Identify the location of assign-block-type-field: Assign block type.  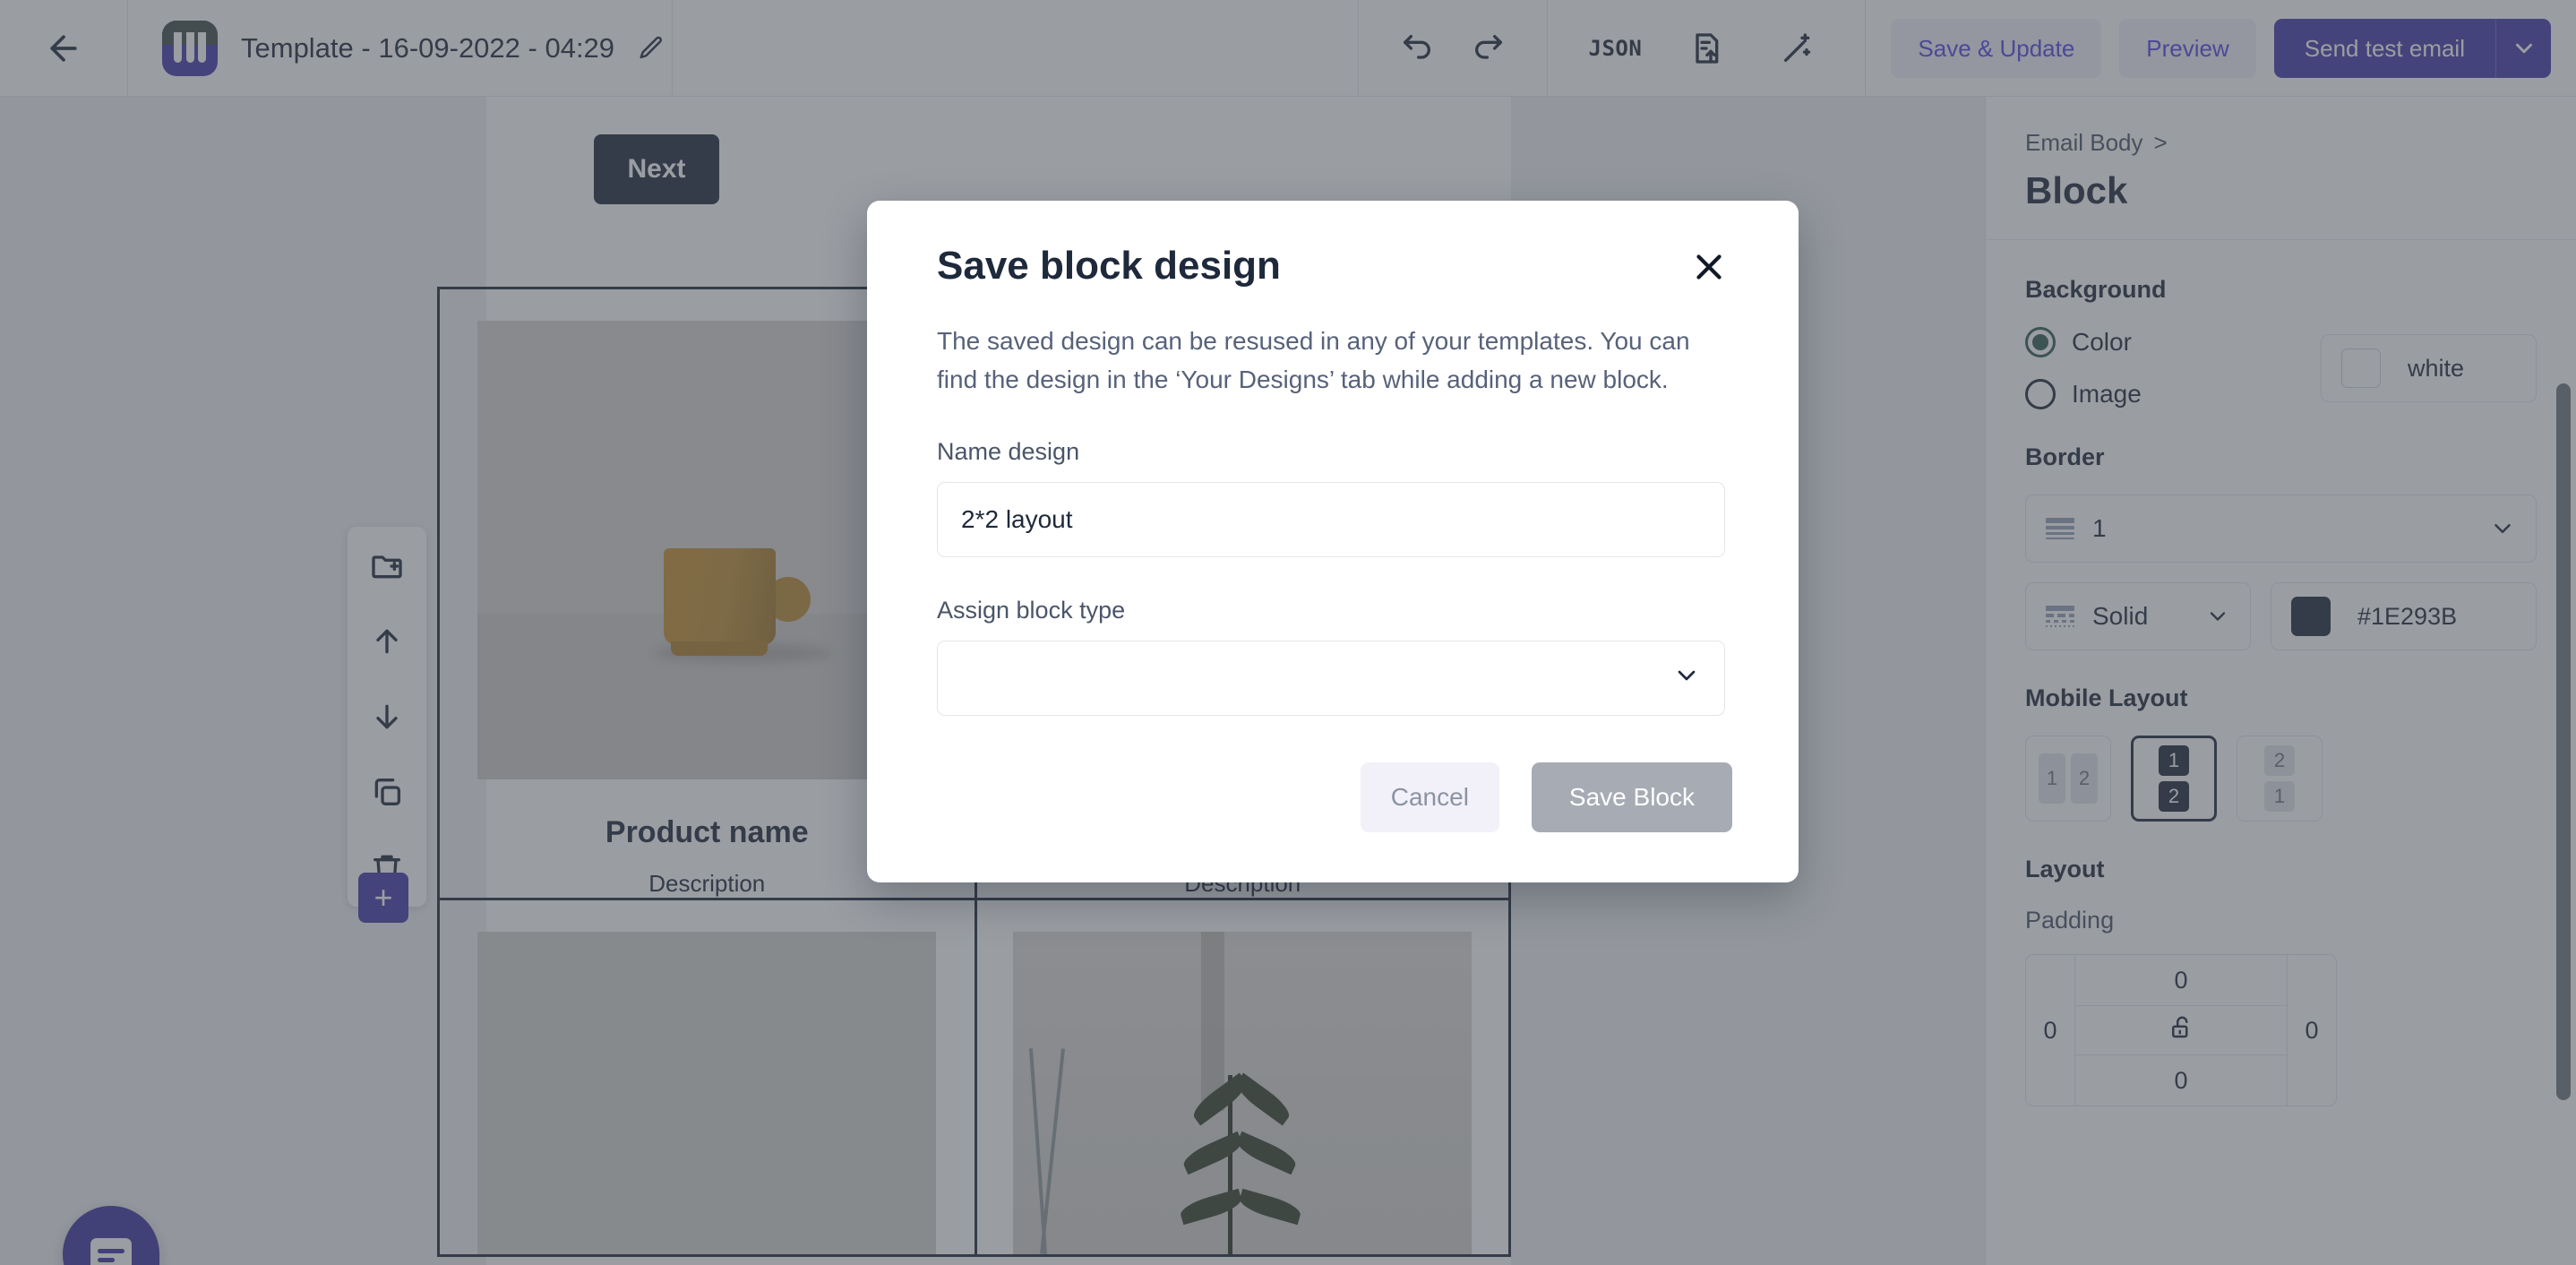
(1334, 657).